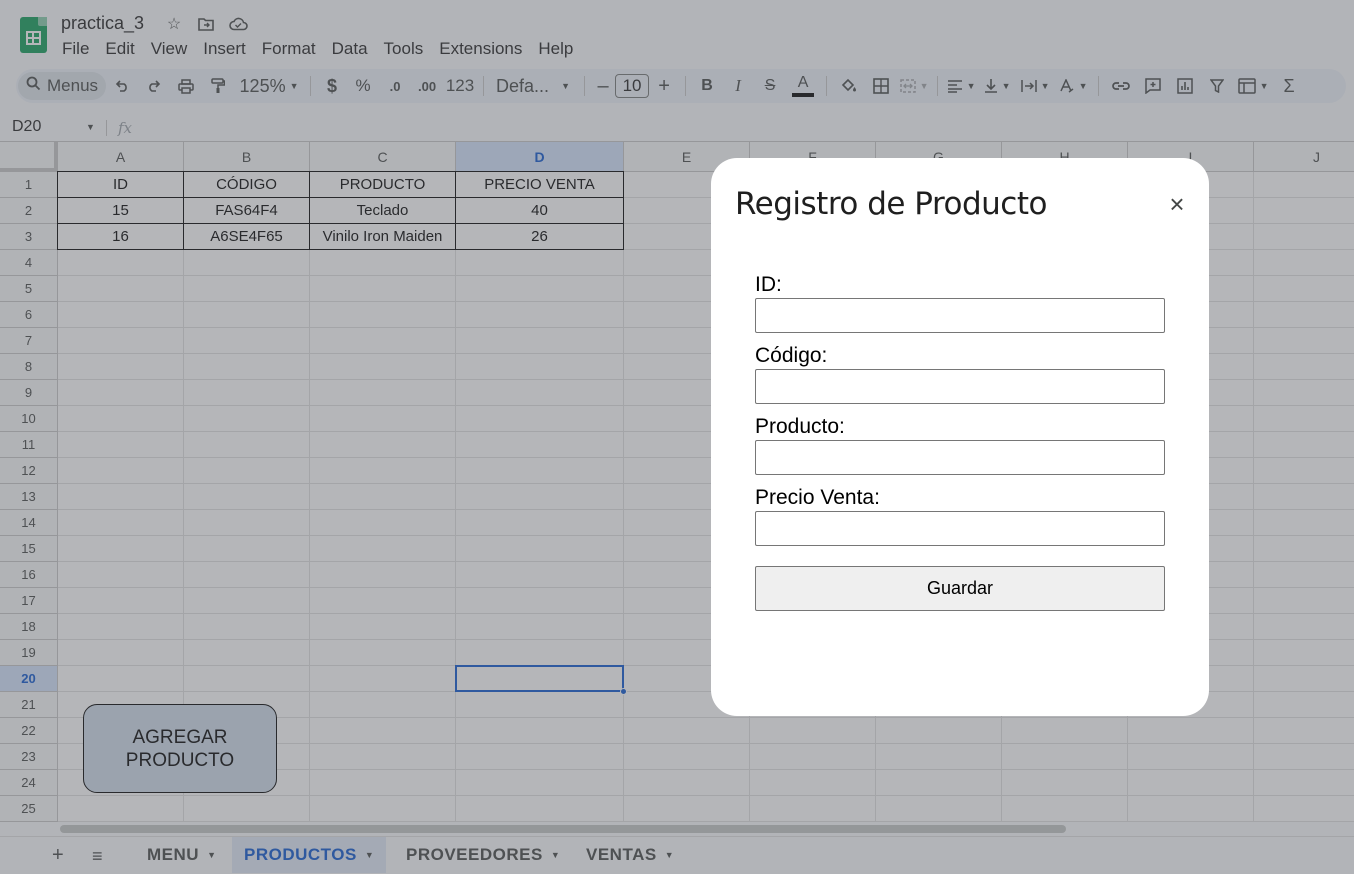 The image size is (1354, 874). Describe the element at coordinates (791, 355) in the screenshot. I see `codigo-label: Código:` at that location.